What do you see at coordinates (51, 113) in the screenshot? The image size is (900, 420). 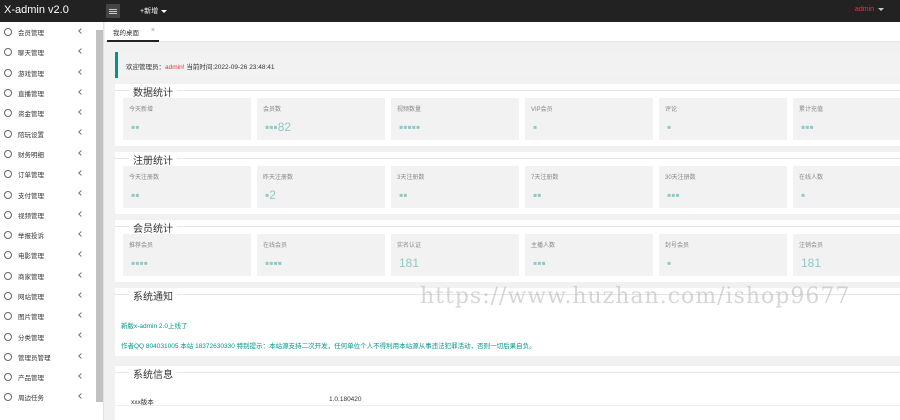 I see `sidebar-item: 资金管理` at bounding box center [51, 113].